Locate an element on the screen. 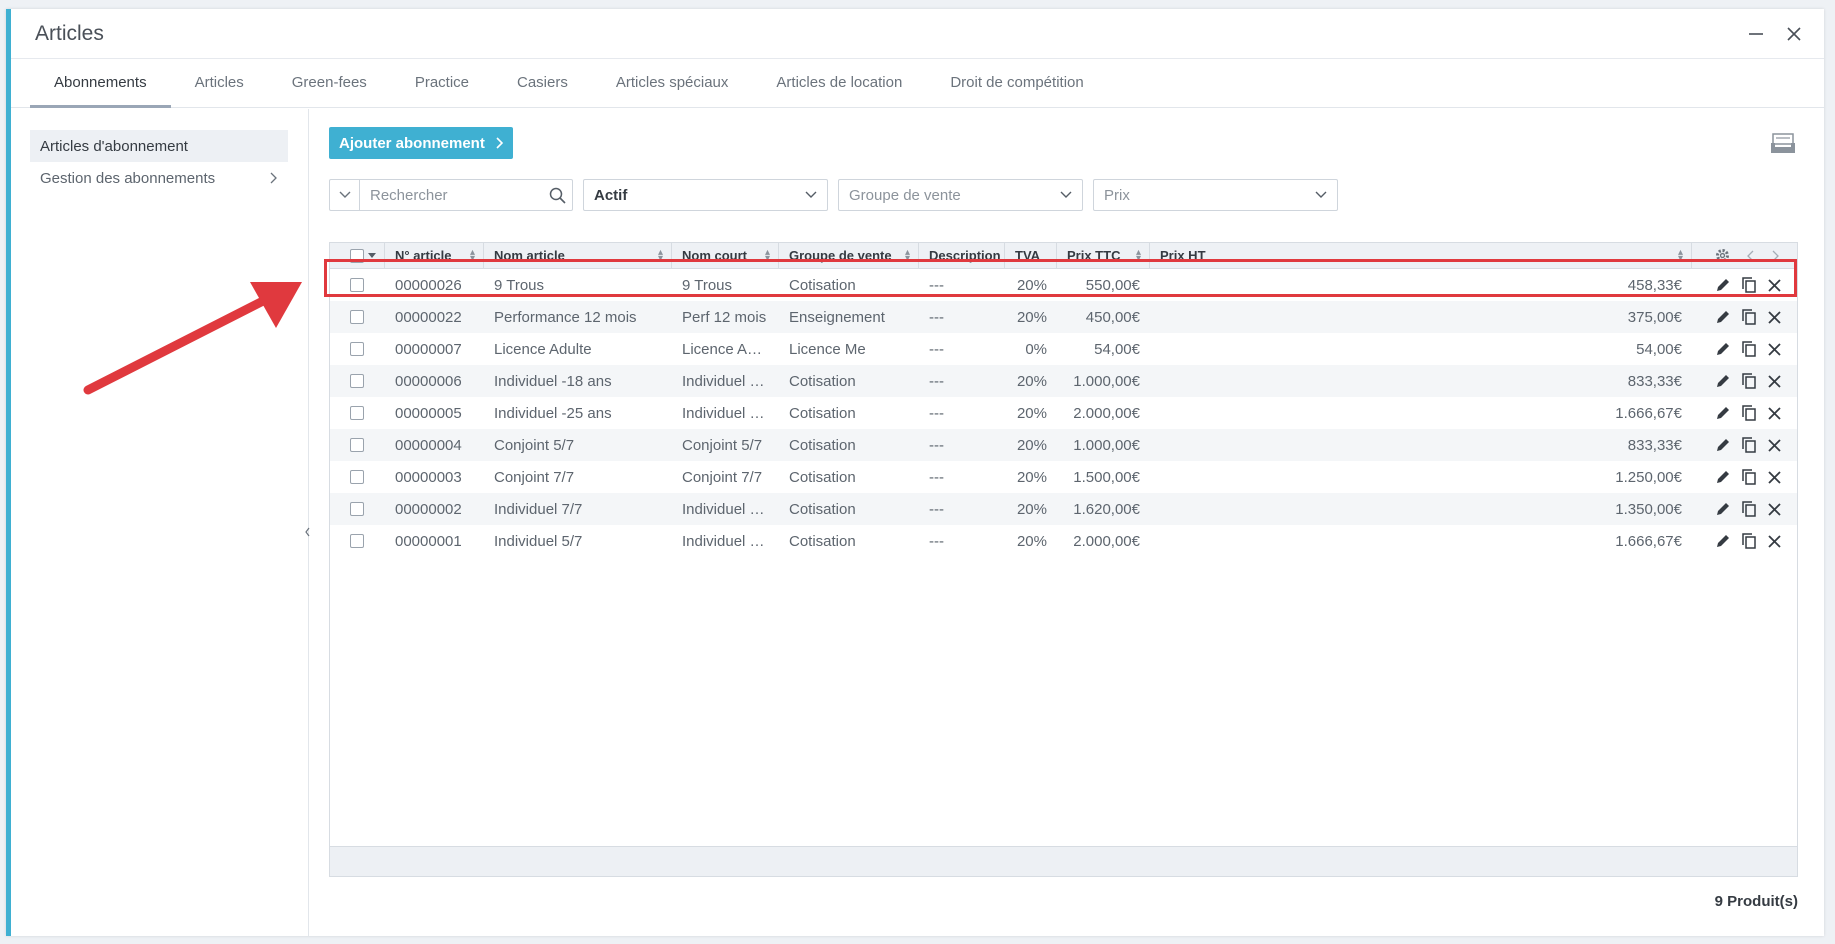 Image resolution: width=1835 pixels, height=944 pixels. chevron-right-icon is located at coordinates (273, 178).